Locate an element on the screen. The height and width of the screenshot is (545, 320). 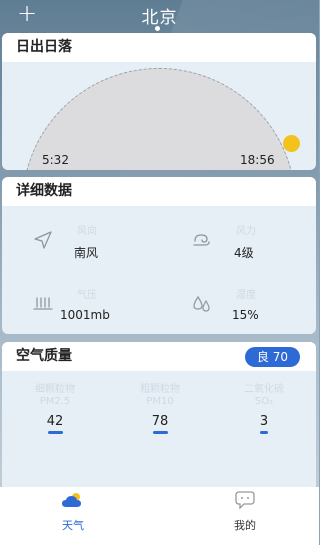
pm10-label-line2: PM10 is located at coordinates (160, 401).